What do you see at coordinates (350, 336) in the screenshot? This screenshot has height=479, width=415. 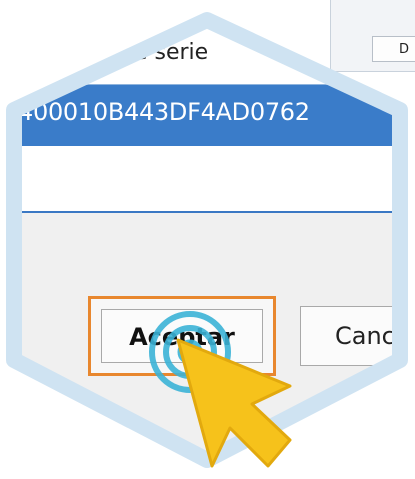 I see `cancel-button: Cance` at bounding box center [350, 336].